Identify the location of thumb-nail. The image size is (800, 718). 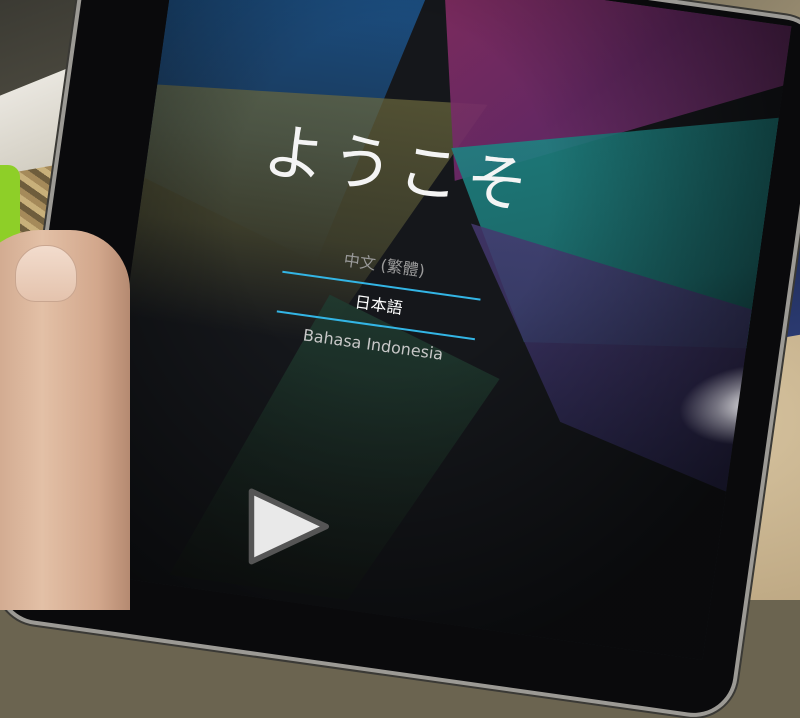
(46, 273).